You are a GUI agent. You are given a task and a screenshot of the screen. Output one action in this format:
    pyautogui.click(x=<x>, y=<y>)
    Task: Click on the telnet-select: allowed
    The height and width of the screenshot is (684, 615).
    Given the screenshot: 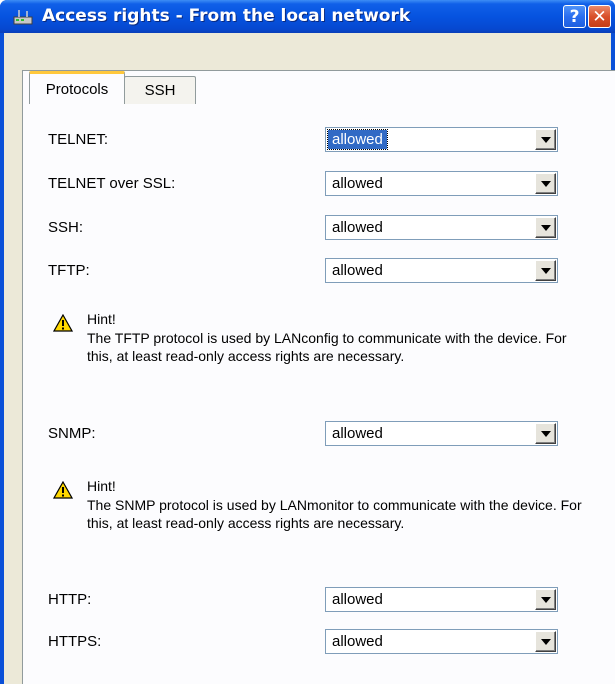 What is the action you would take?
    pyautogui.click(x=441, y=139)
    